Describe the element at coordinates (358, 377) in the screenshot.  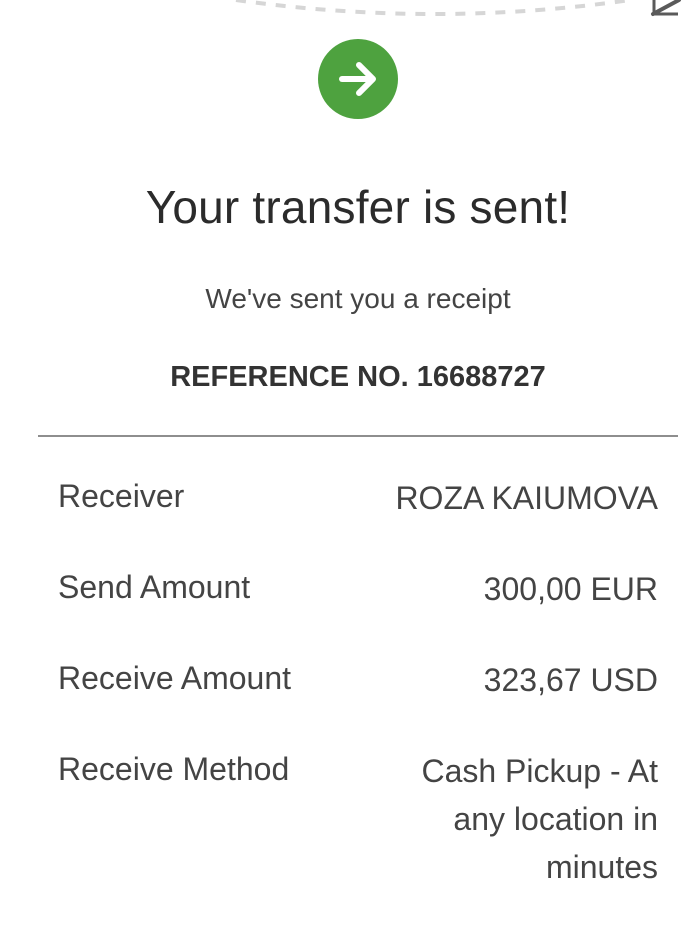
I see `reference-number: REFERENCE NO. 16688727` at that location.